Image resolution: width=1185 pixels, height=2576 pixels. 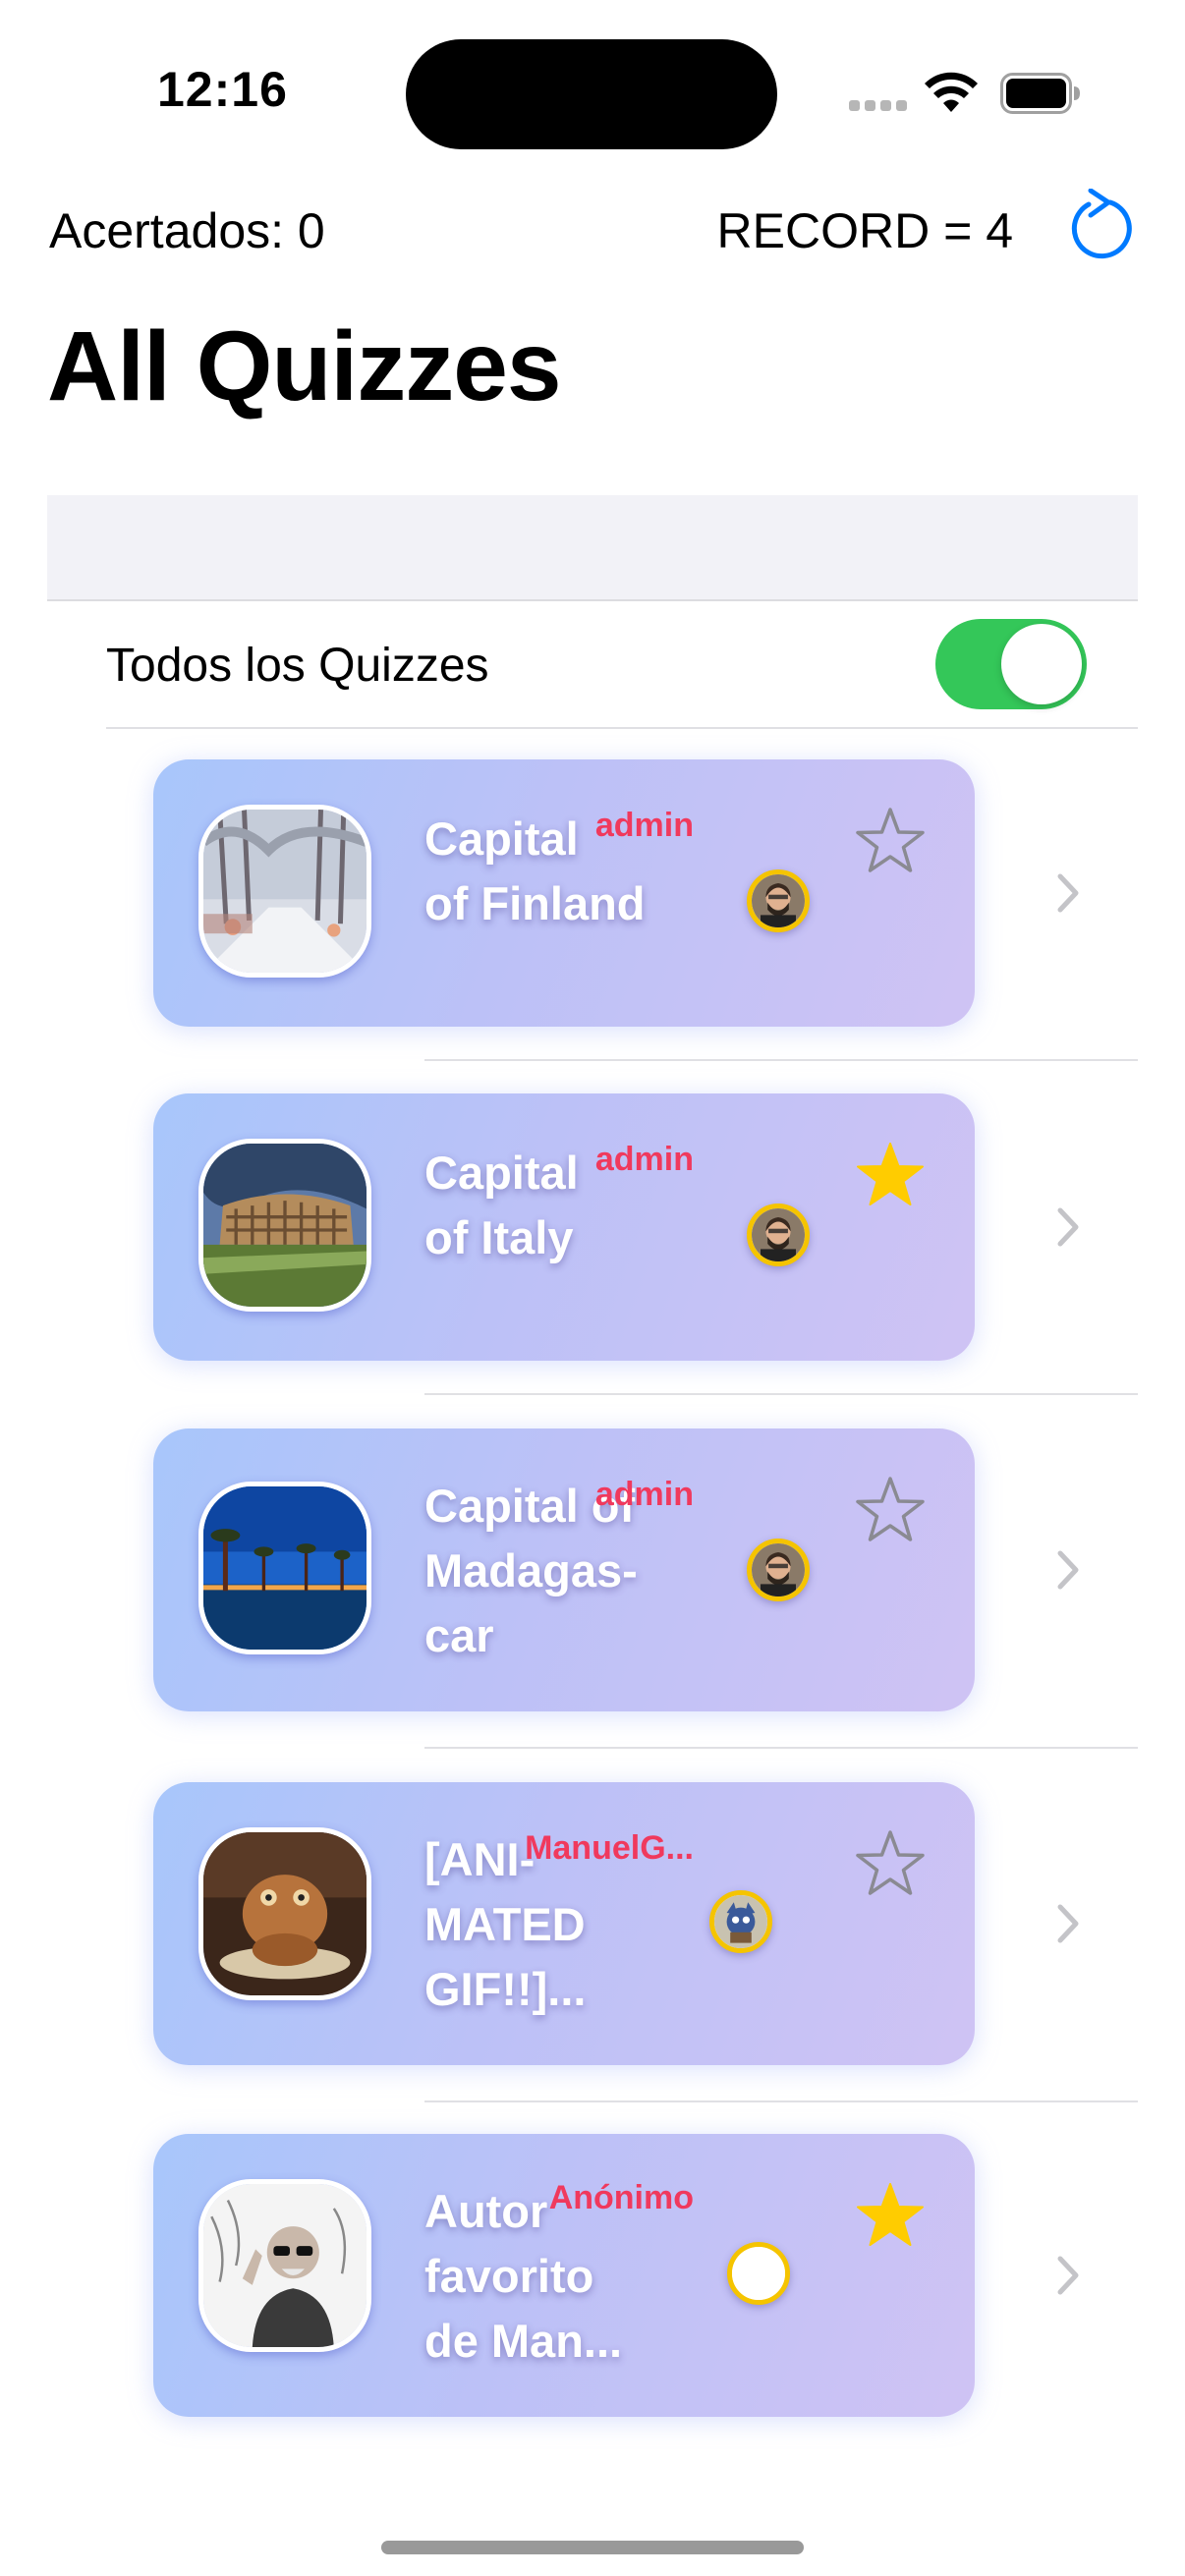 I want to click on quiz-author-name: Anónimo, so click(x=621, y=2197).